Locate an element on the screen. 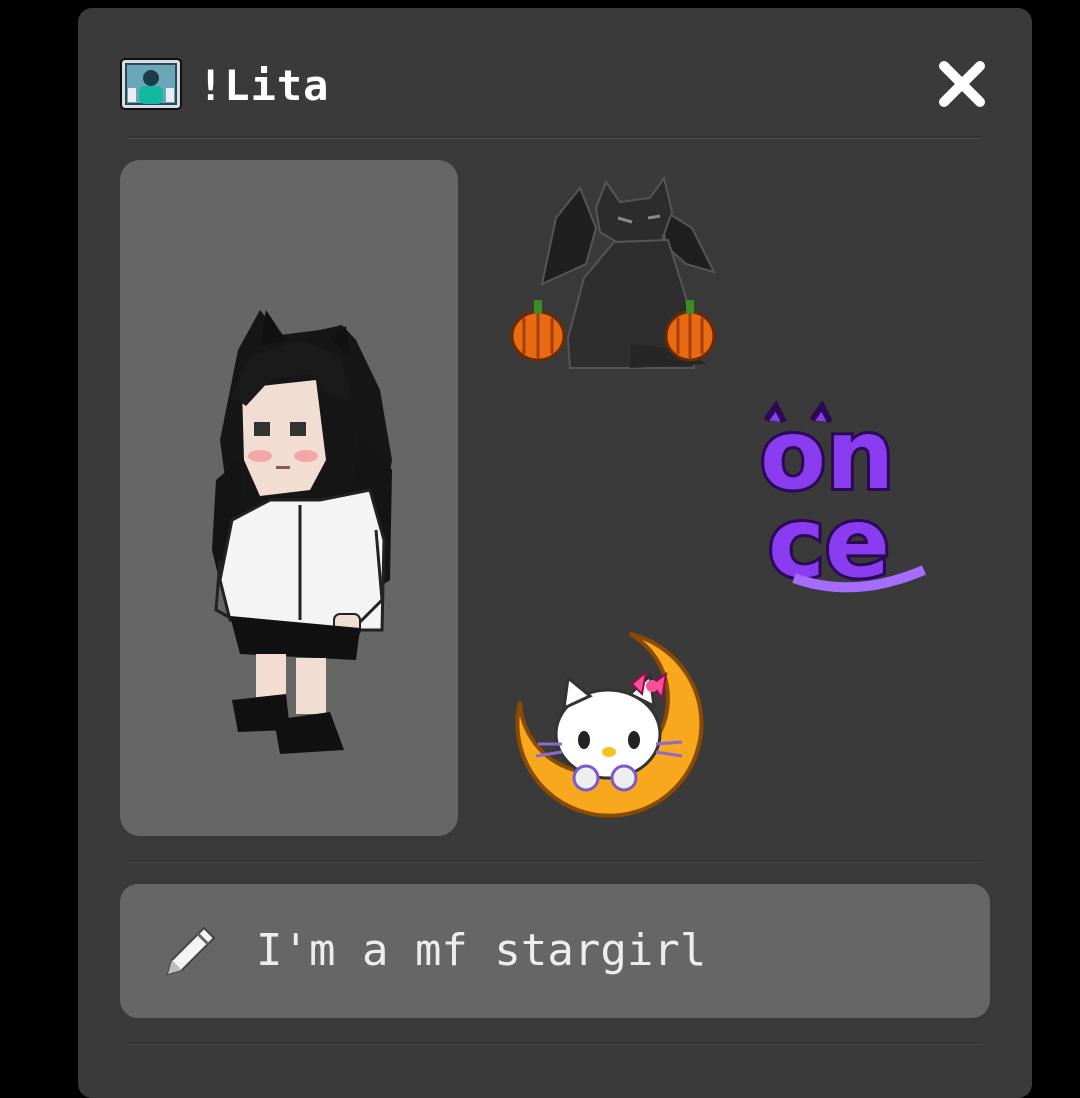  motto-text: I'm a mf stargirl is located at coordinates (481, 950).